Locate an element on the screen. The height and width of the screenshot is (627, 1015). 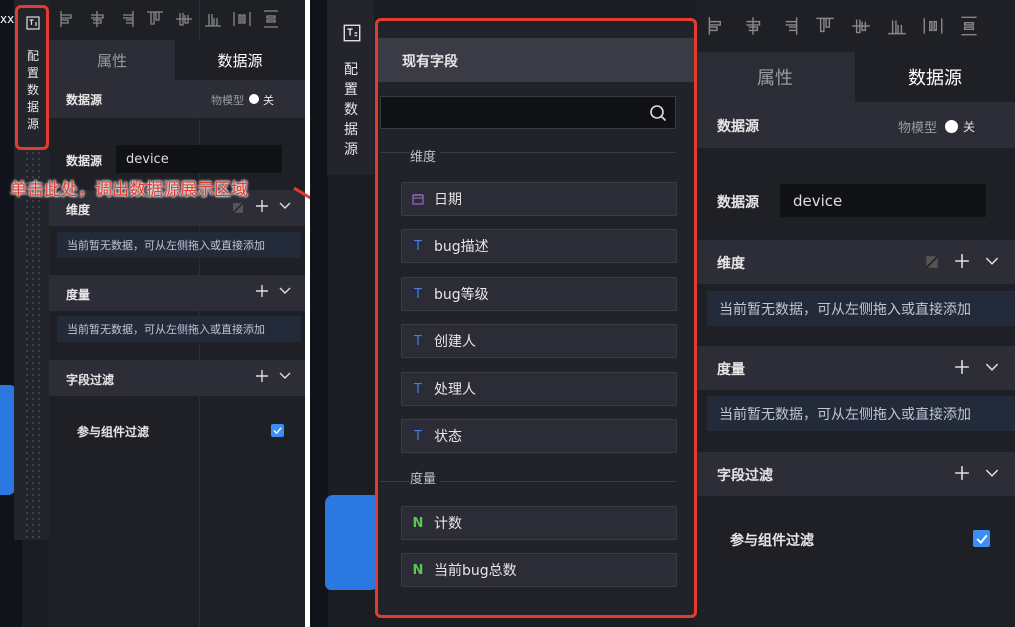
config-datasource-button: 配 置 数 据 源 is located at coordinates (32, 77).